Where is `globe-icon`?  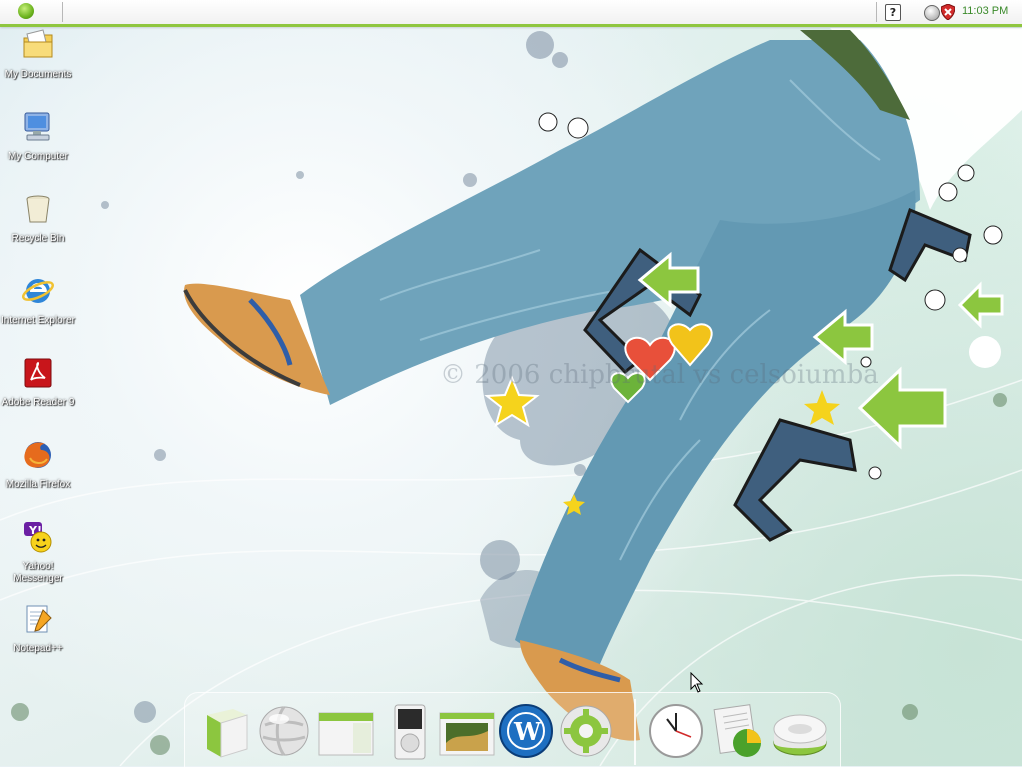 globe-icon is located at coordinates (284, 731).